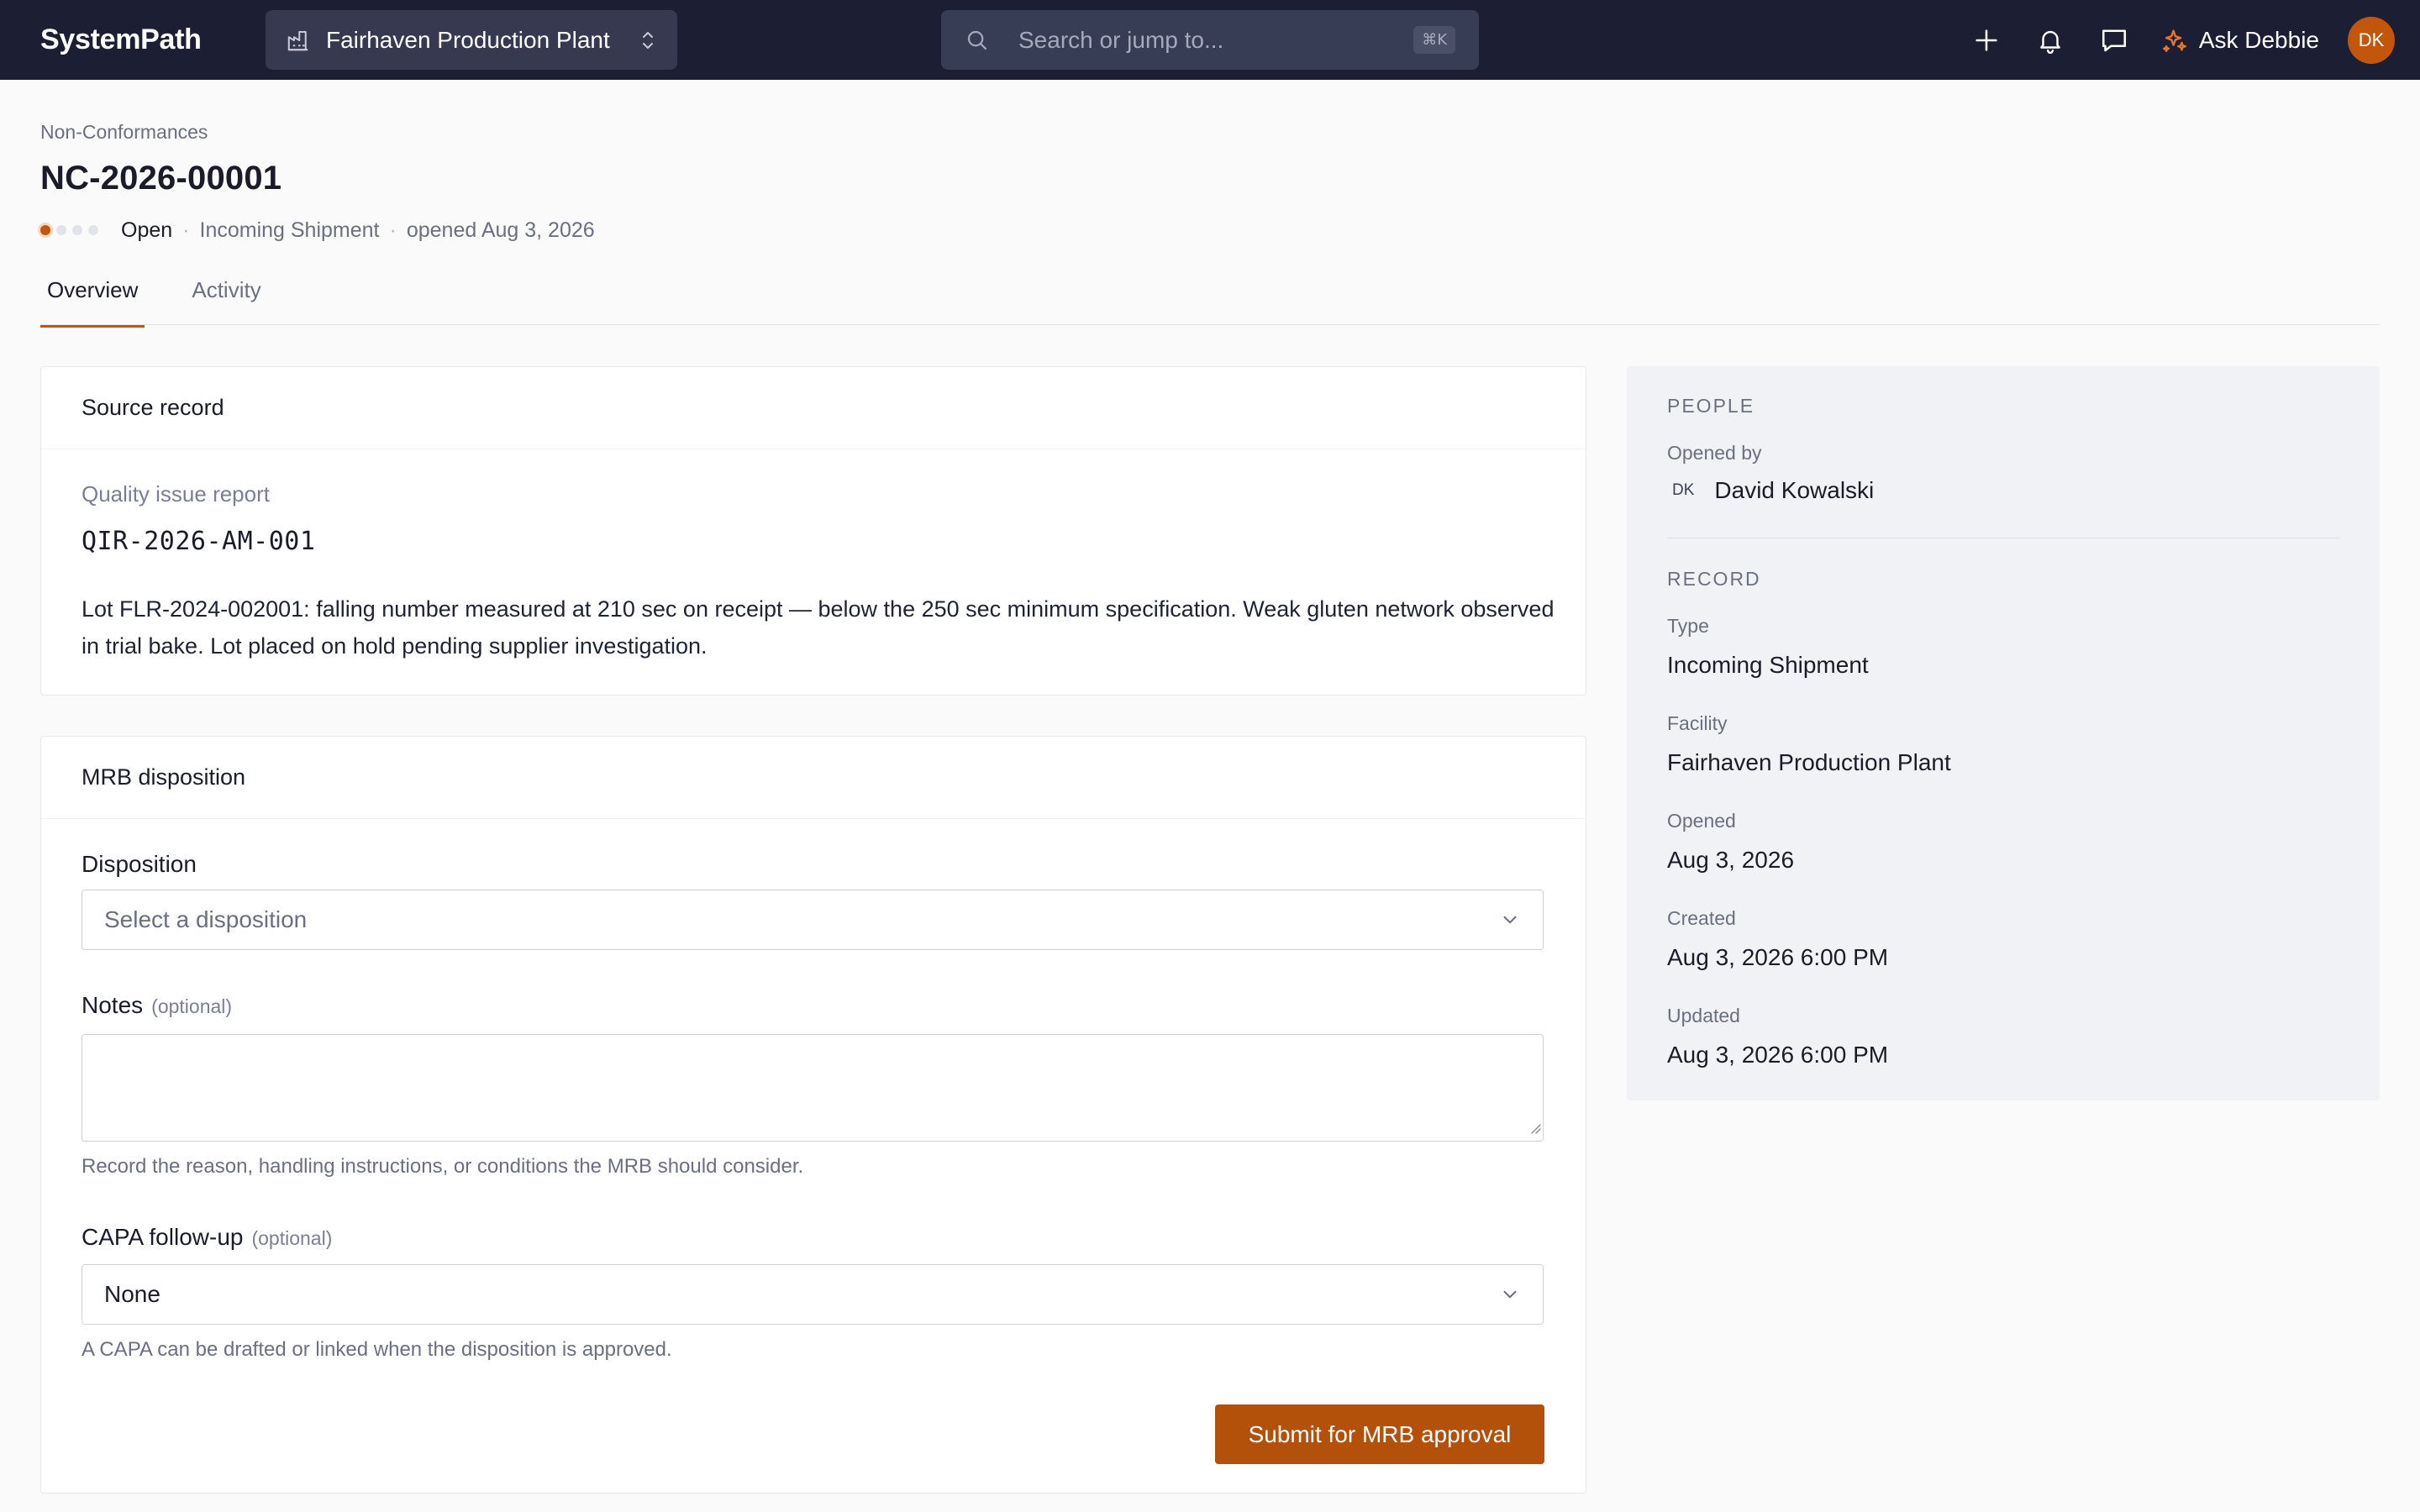 The height and width of the screenshot is (1512, 2420). What do you see at coordinates (813, 778) in the screenshot?
I see `mrb-disposition-heading: MRB disposition` at bounding box center [813, 778].